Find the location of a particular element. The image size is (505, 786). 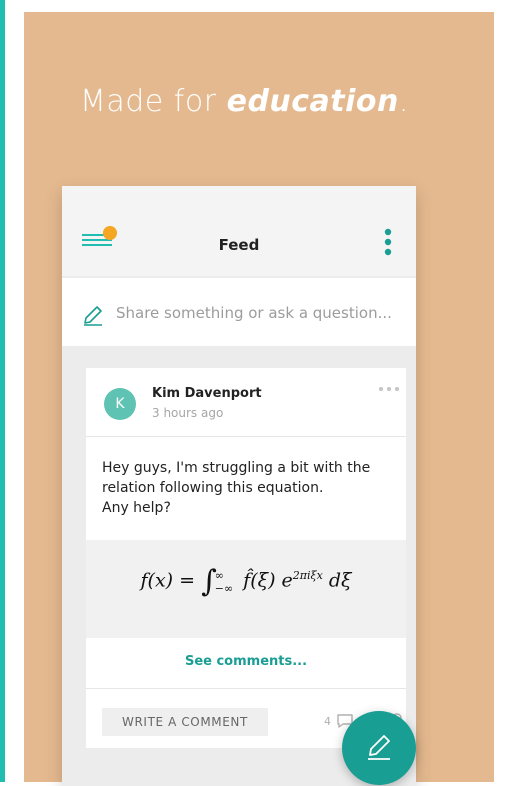

equation: f(x) = ∫ ∞ −∞ f̂(ξ) e2πiξx dξ is located at coordinates (246, 581).